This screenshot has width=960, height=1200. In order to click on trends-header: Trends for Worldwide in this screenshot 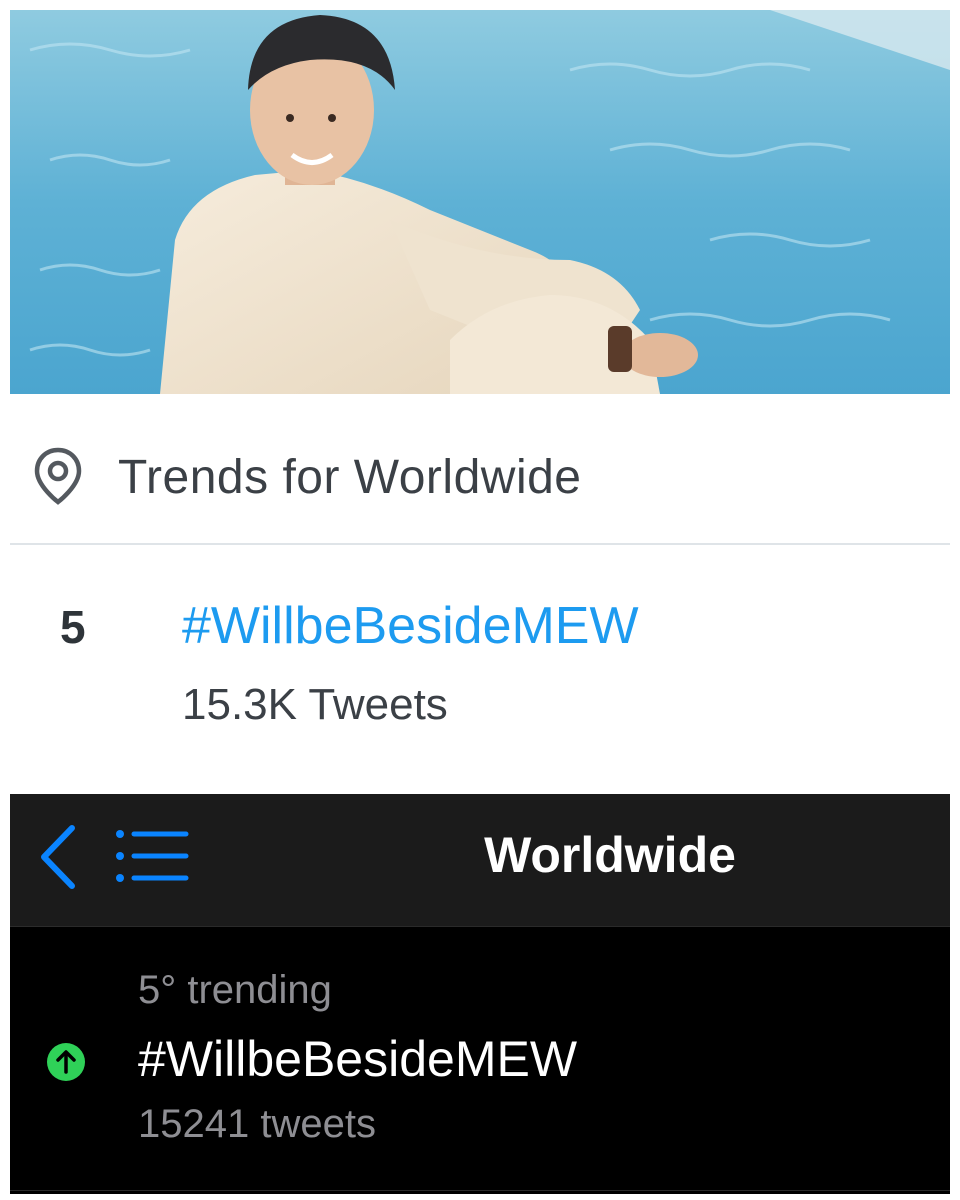, I will do `click(480, 477)`.